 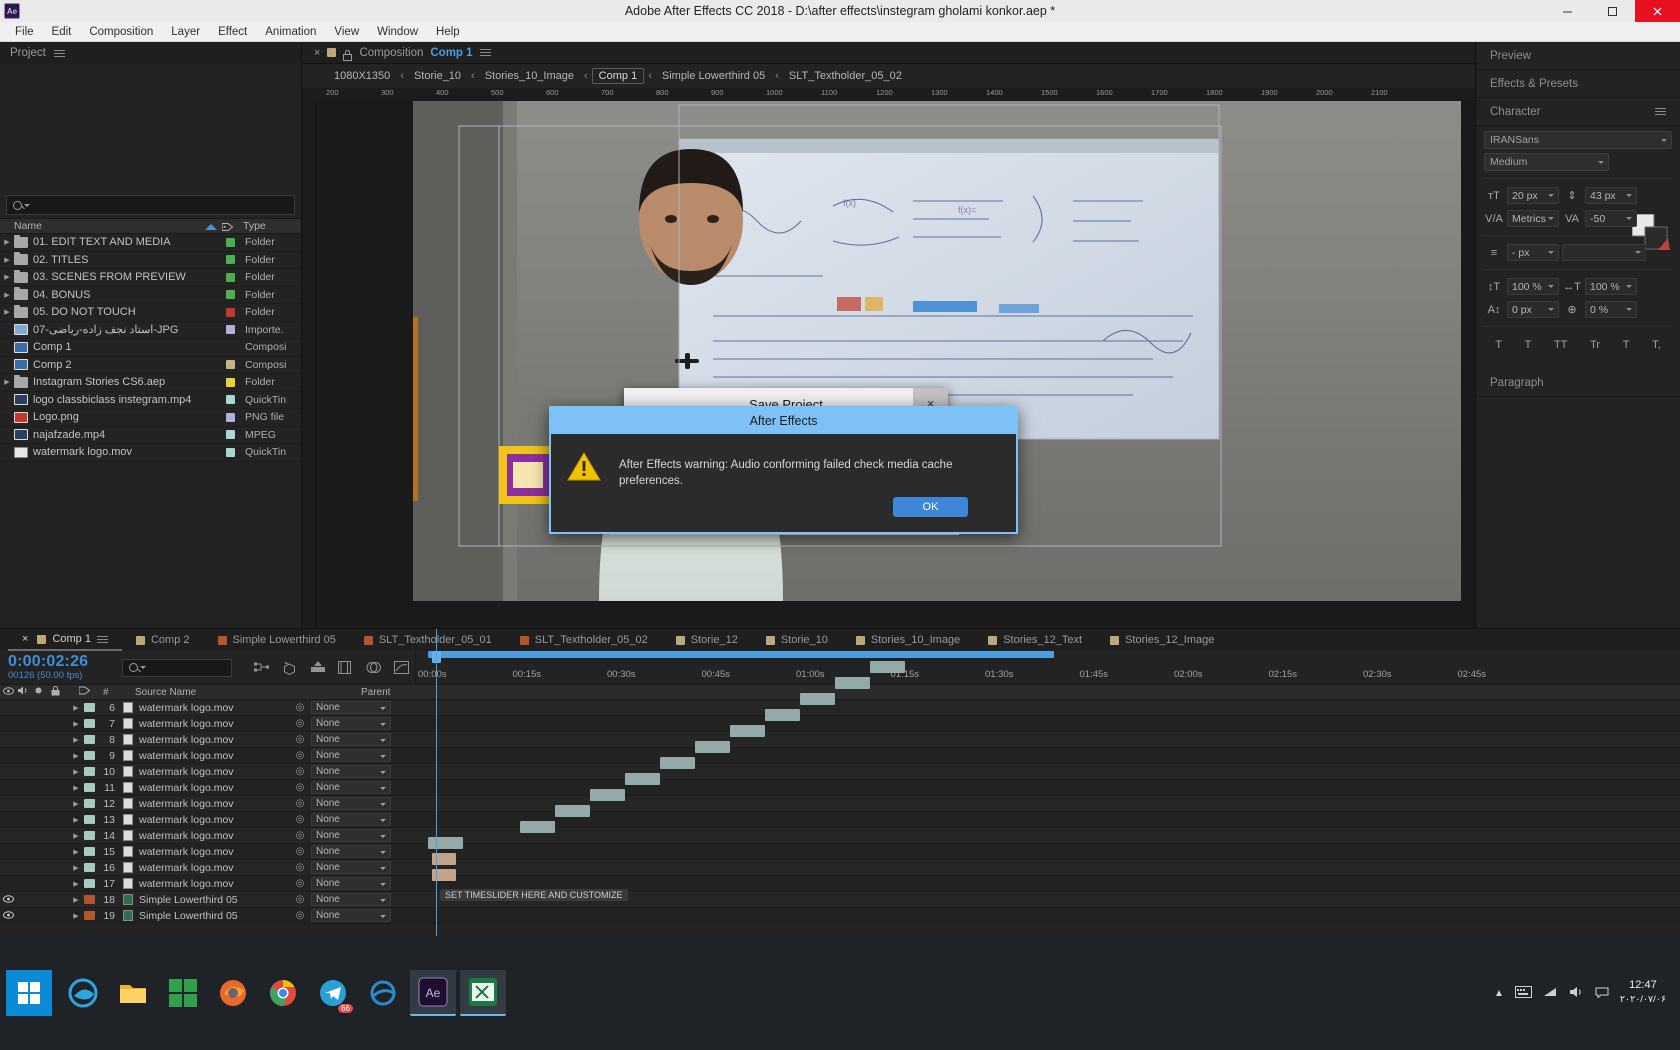 What do you see at coordinates (483, 993) in the screenshot?
I see `taskbar-excel-icon` at bounding box center [483, 993].